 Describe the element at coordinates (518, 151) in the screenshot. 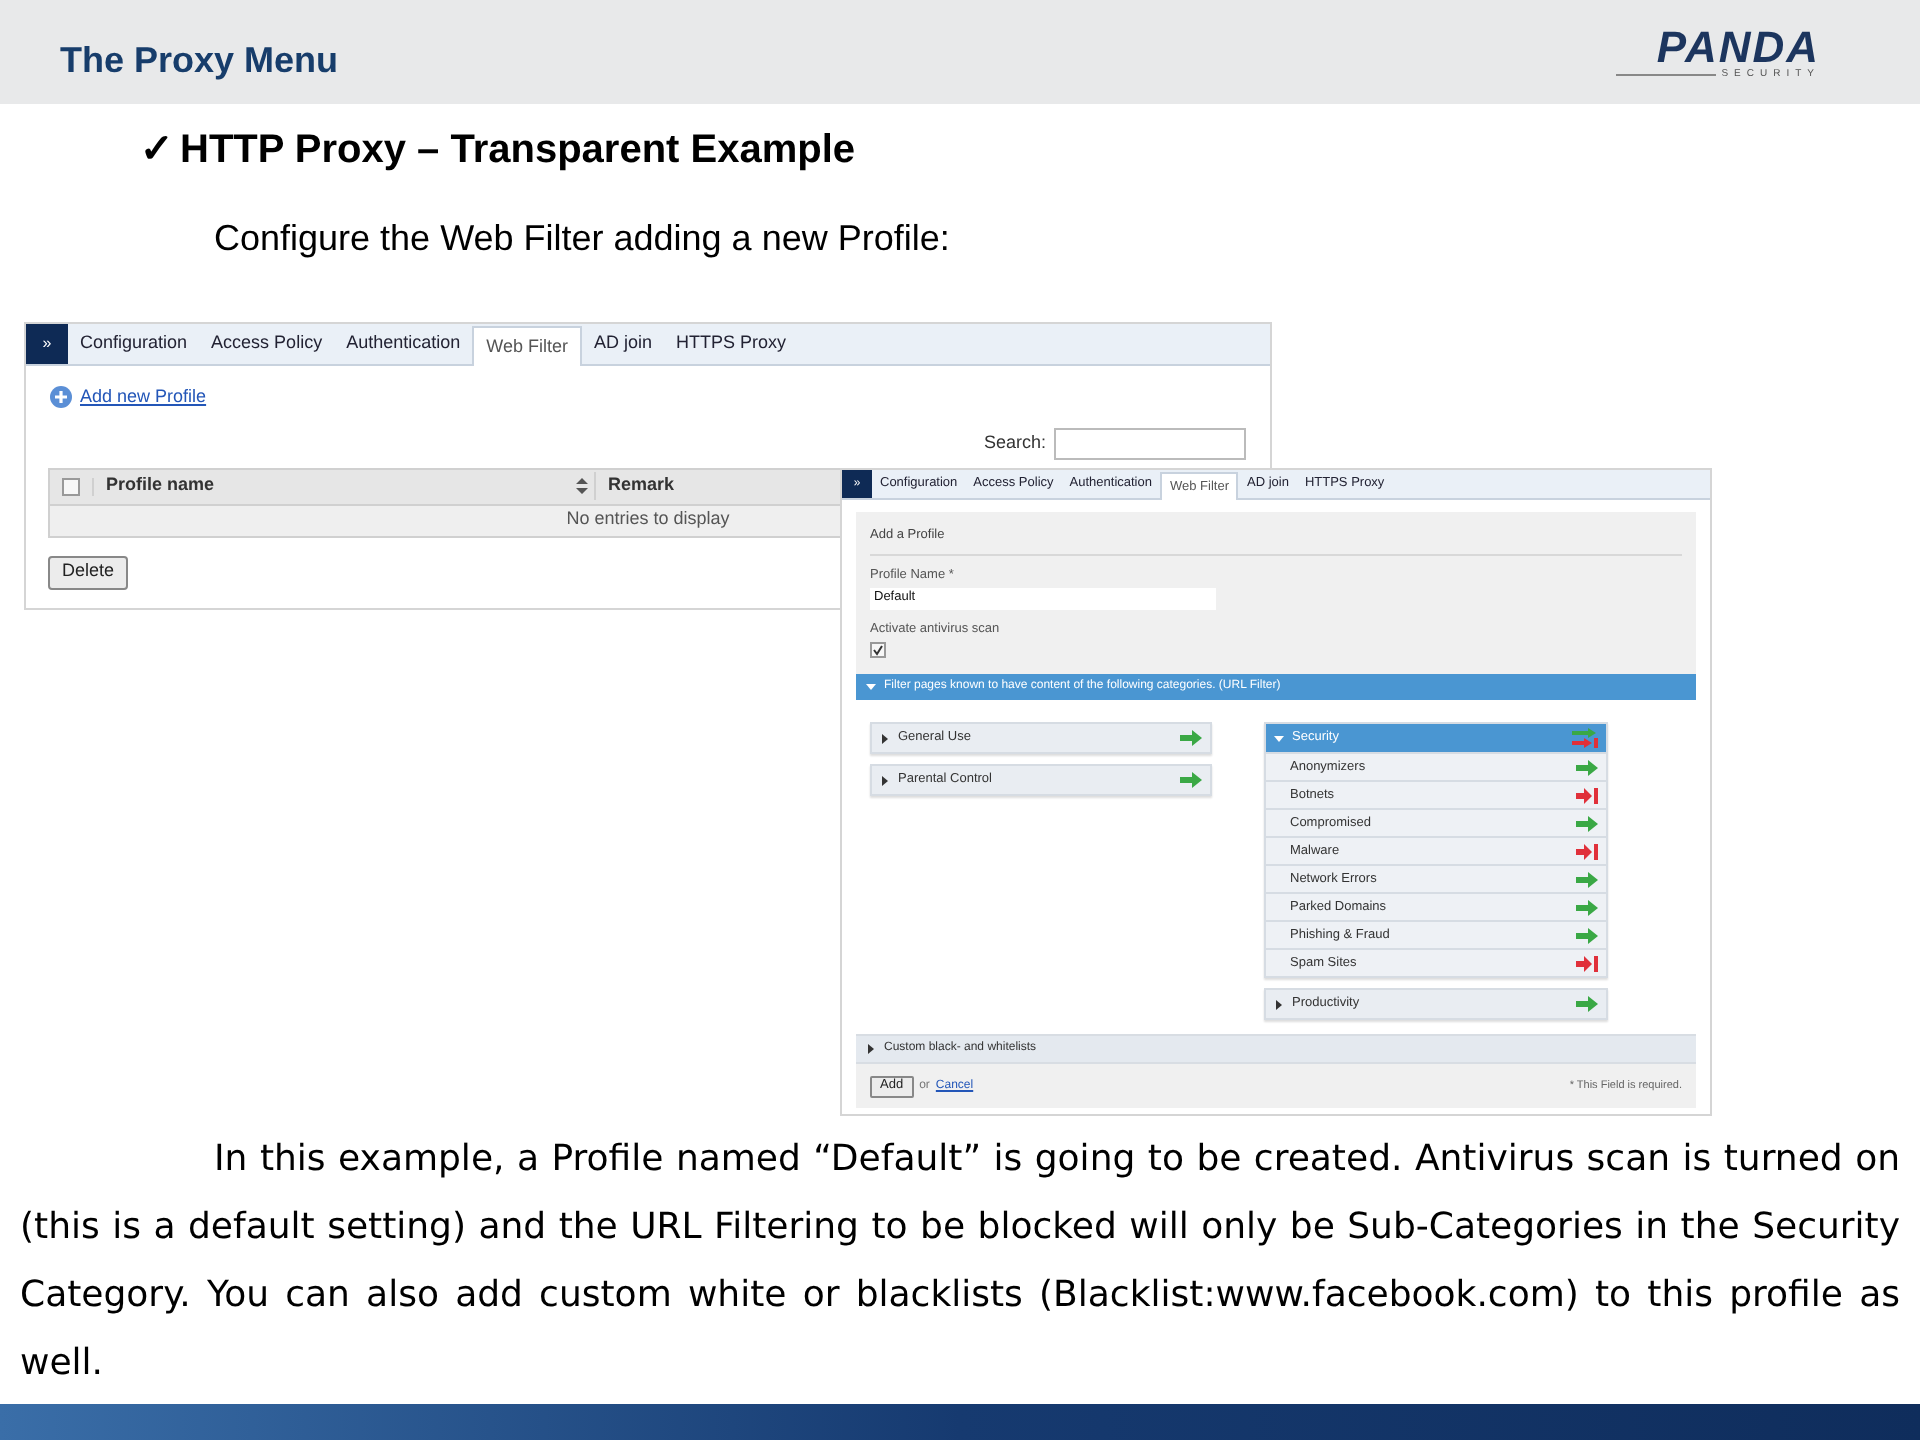

I see `slide-heading: HTTP Proxy – Transparent Example` at that location.